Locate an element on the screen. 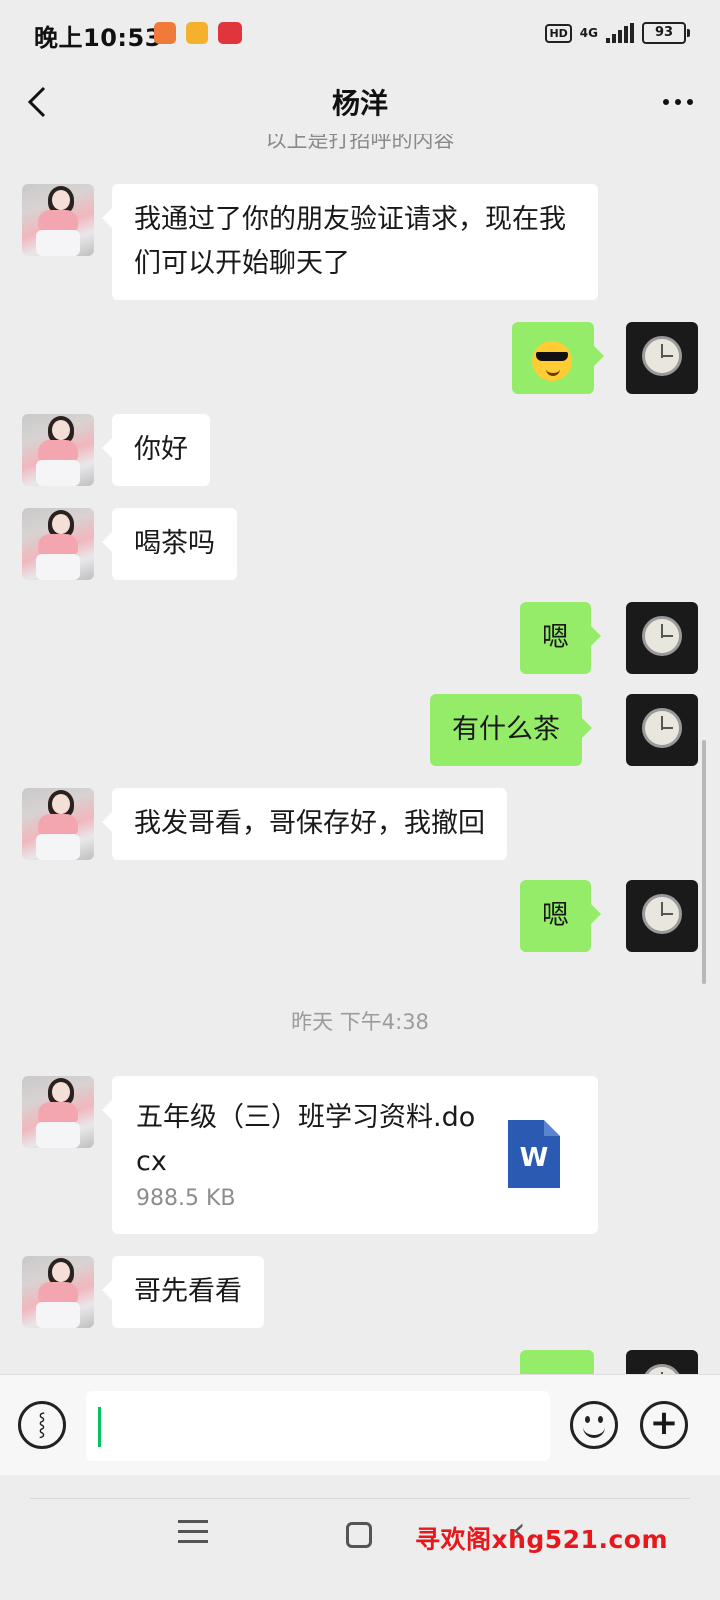 The height and width of the screenshot is (1600, 720). message-bubble-received: 哥先看看 is located at coordinates (183, 1292).